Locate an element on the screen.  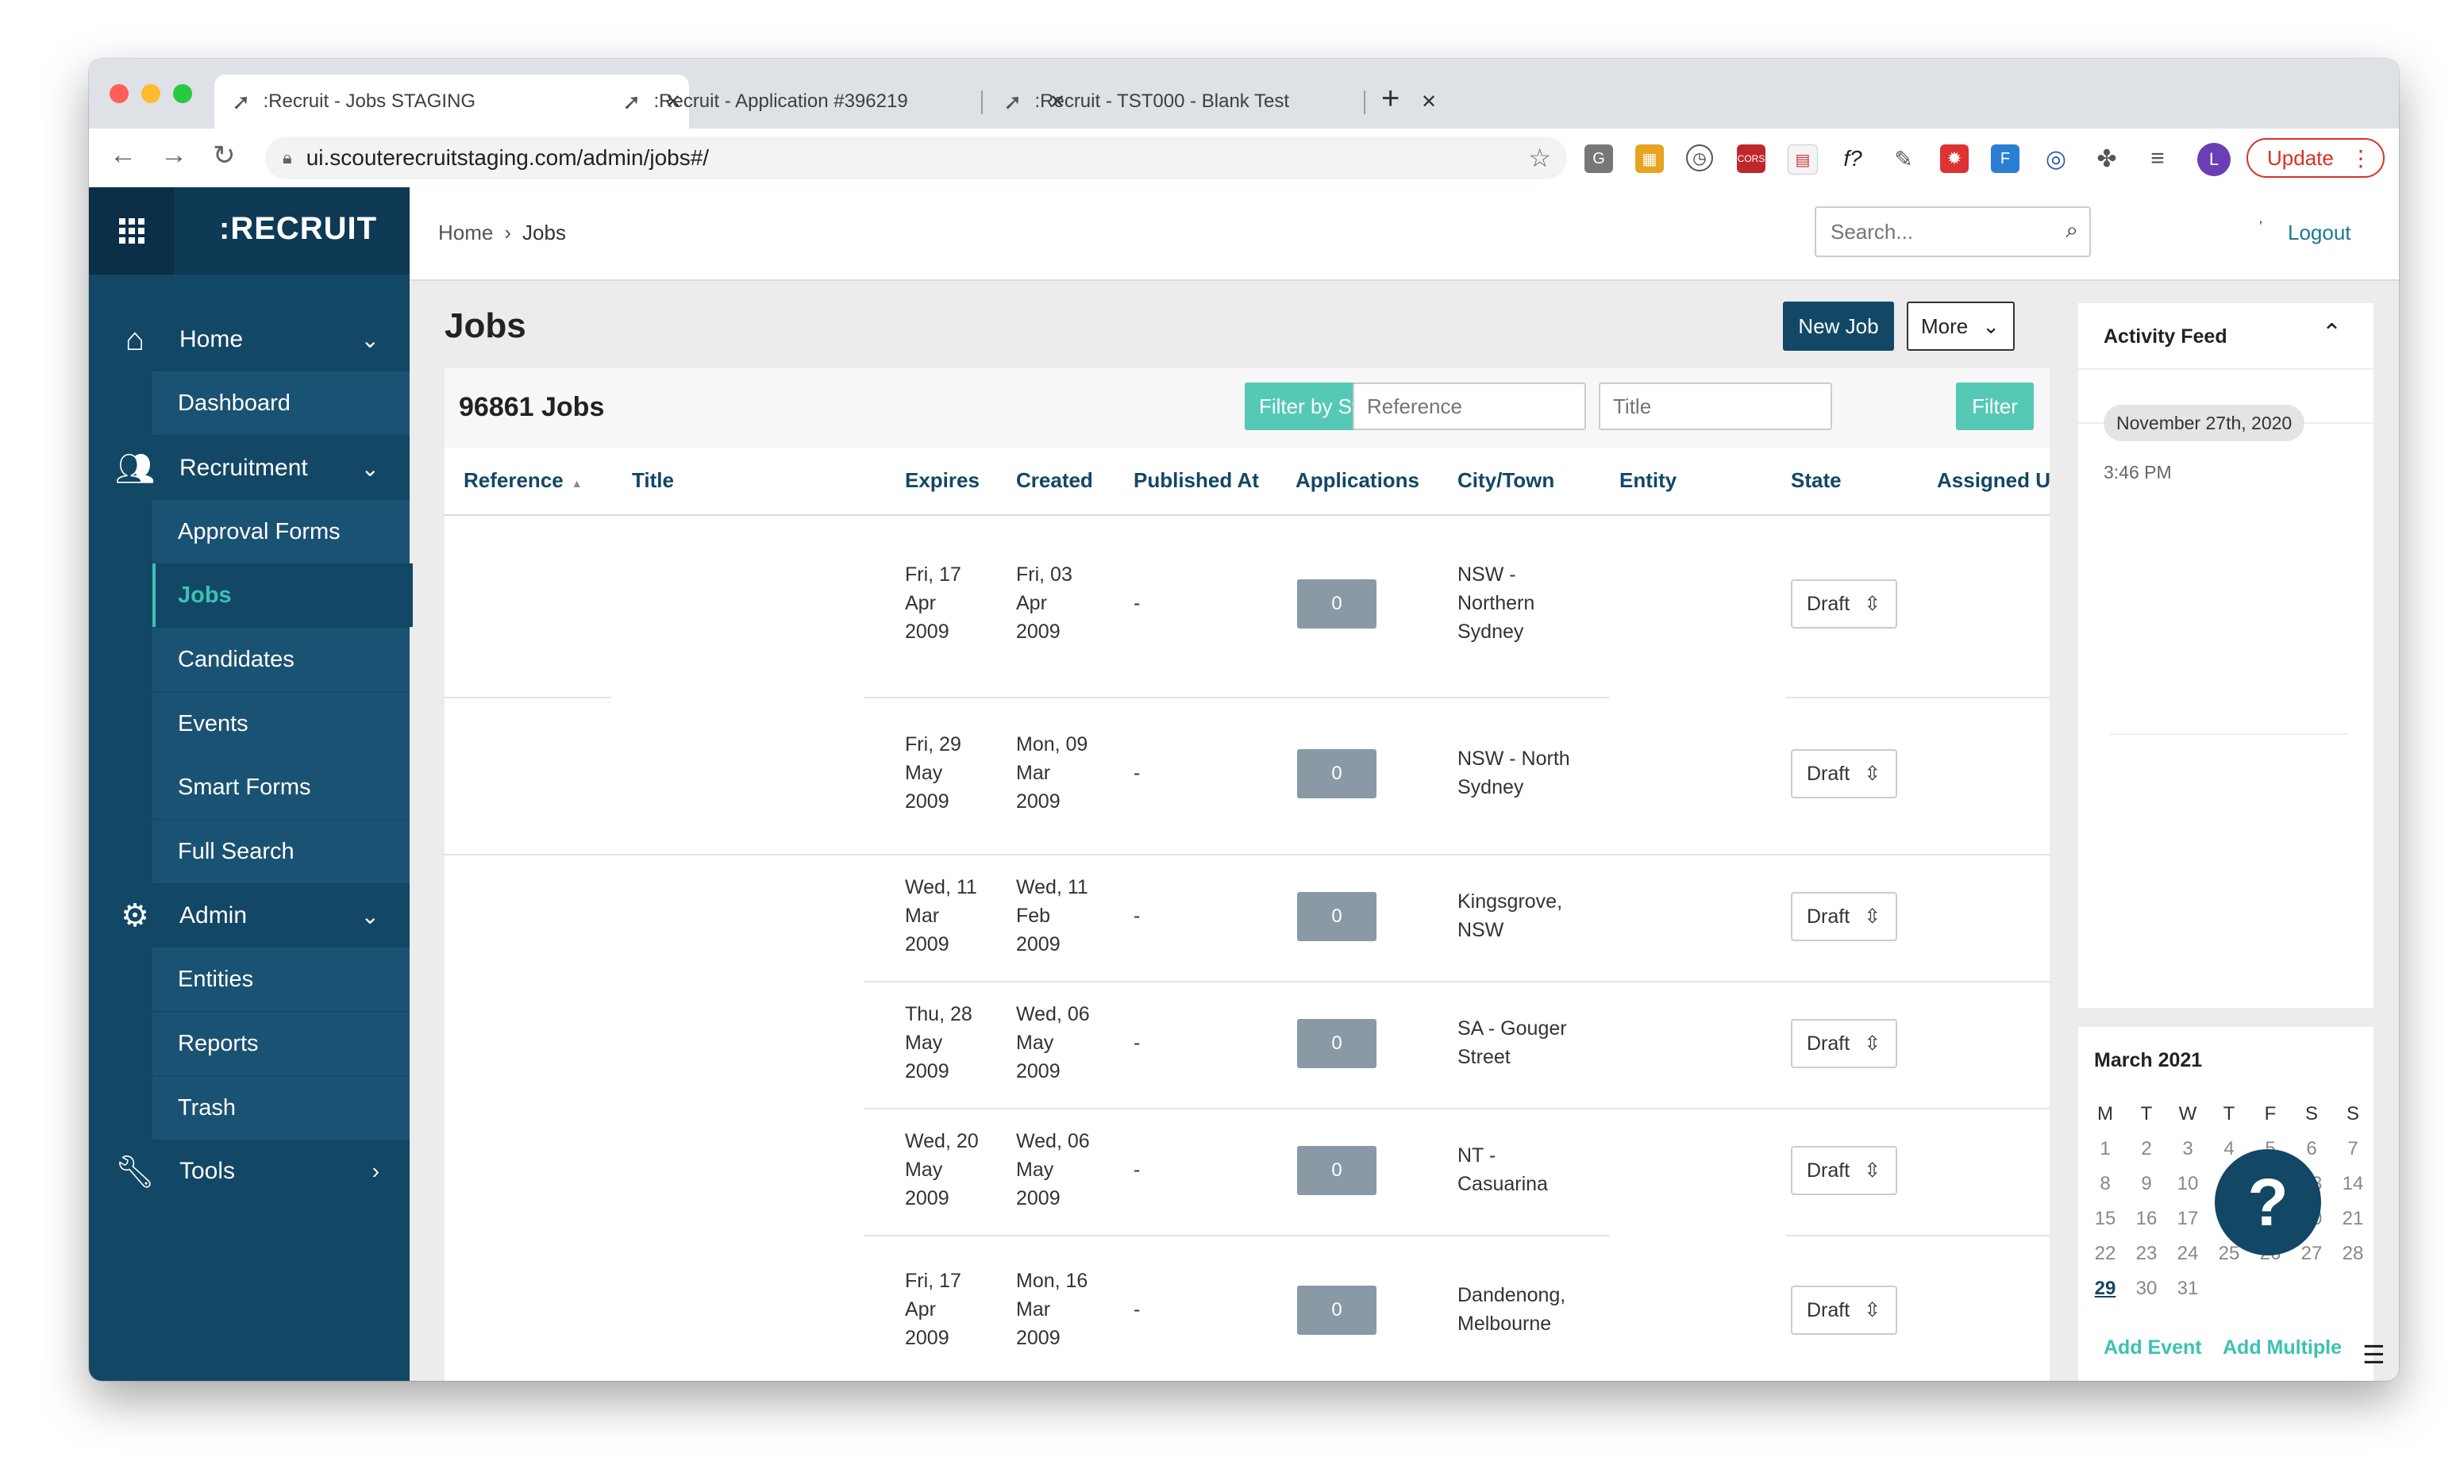
update-button: Update ⋮ is located at coordinates (2315, 158).